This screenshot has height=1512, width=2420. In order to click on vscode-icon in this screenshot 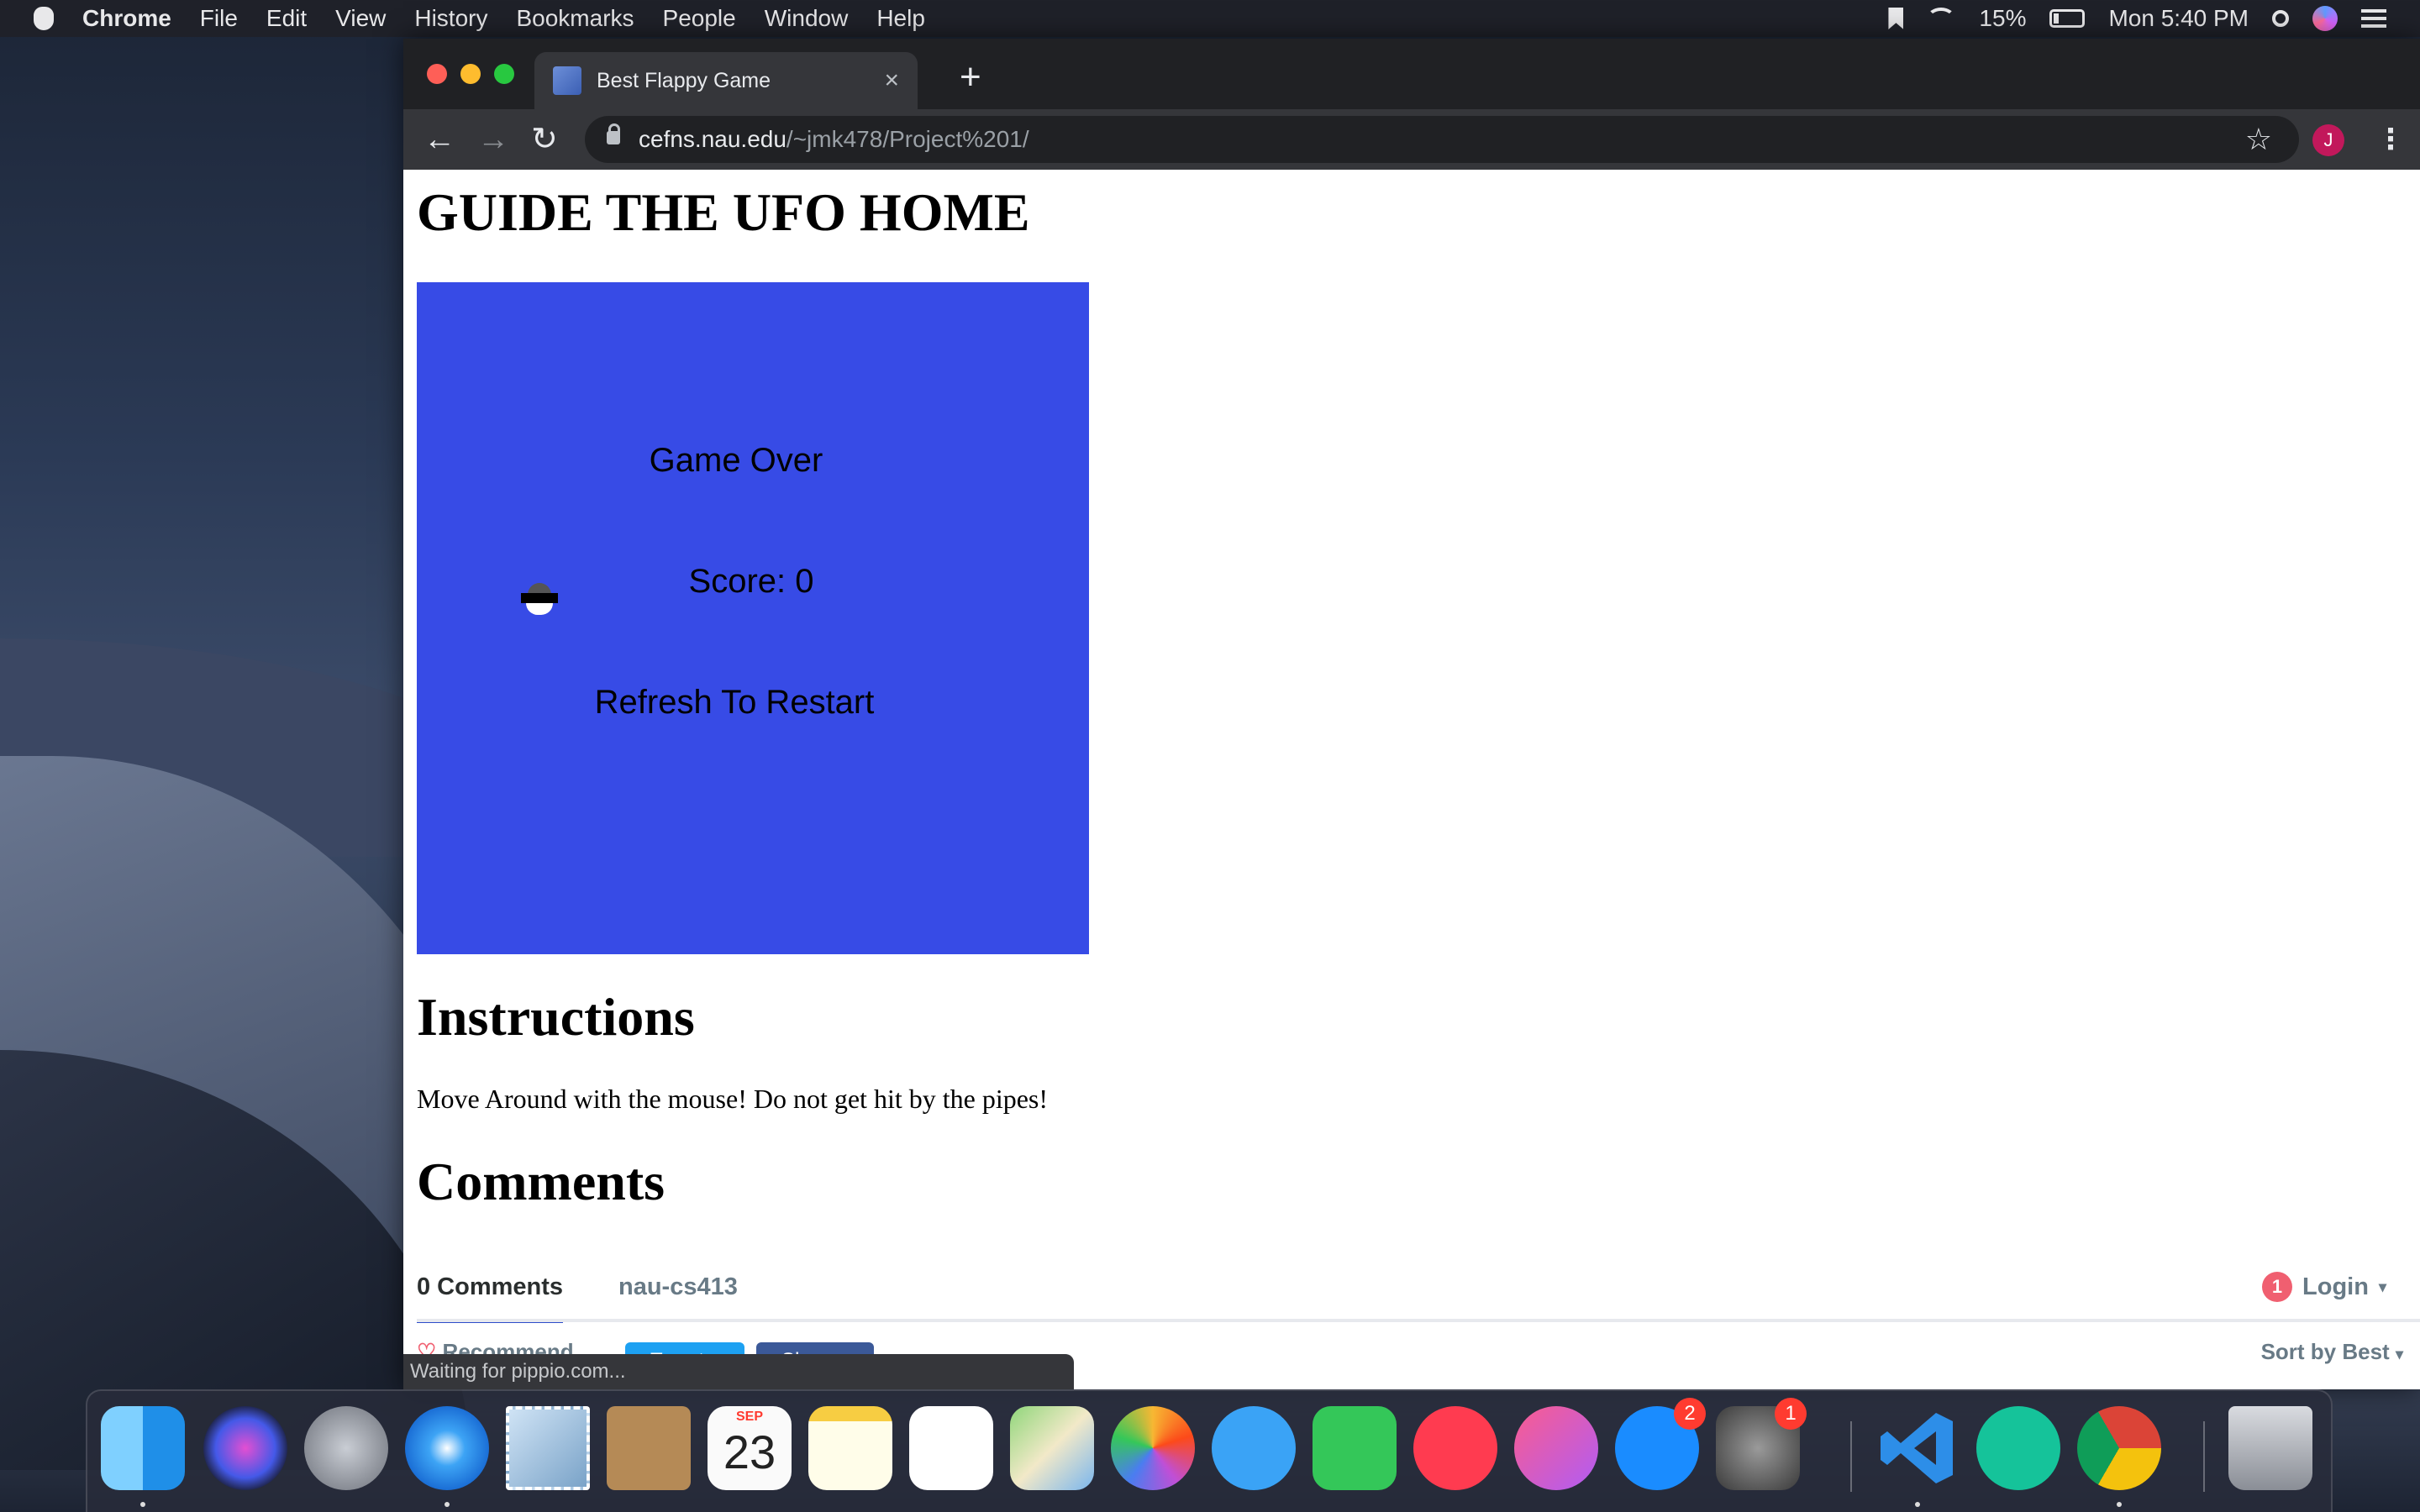, I will do `click(1918, 1448)`.